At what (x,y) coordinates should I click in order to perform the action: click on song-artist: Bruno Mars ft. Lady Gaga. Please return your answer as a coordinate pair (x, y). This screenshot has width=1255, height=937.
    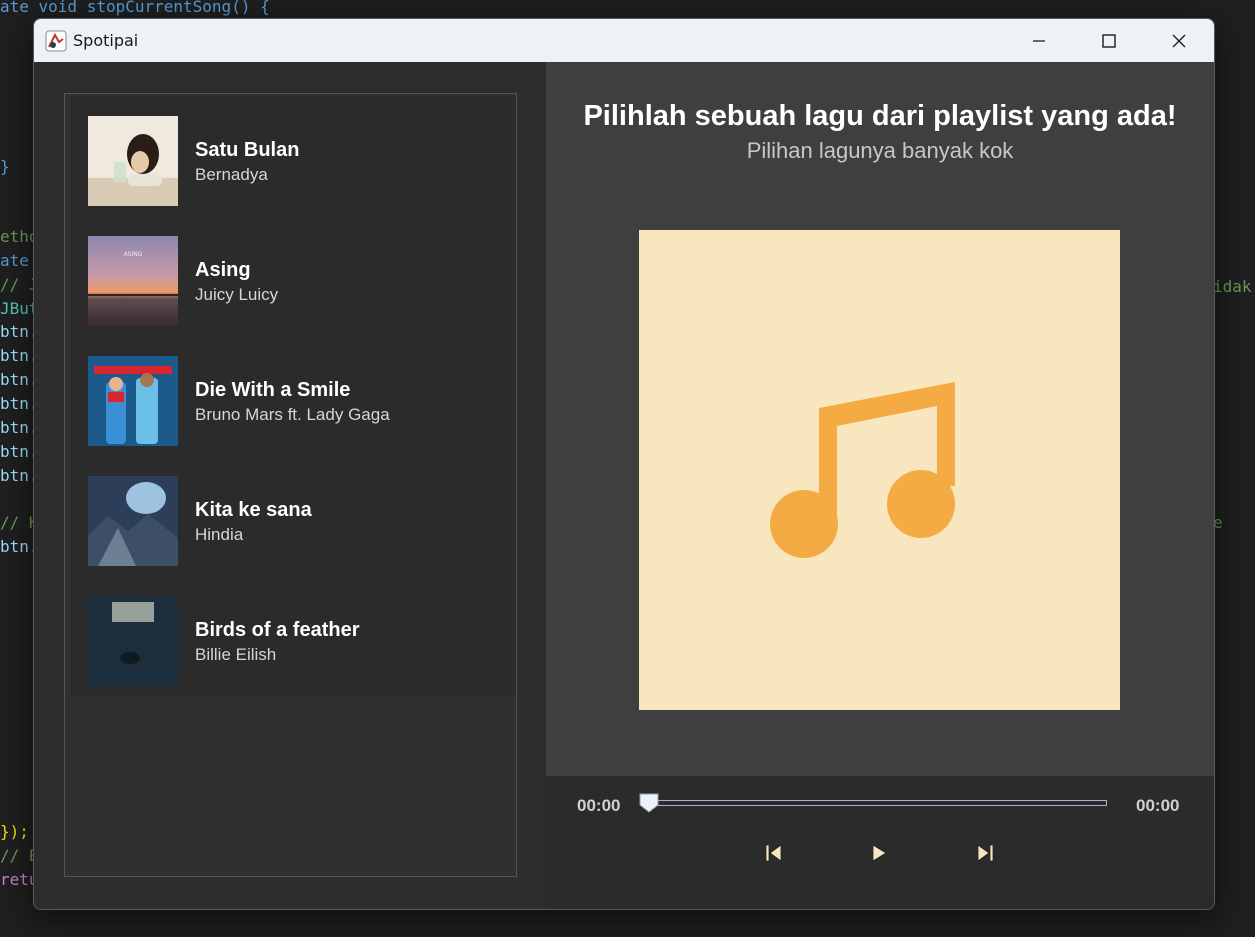
    Looking at the image, I should click on (292, 414).